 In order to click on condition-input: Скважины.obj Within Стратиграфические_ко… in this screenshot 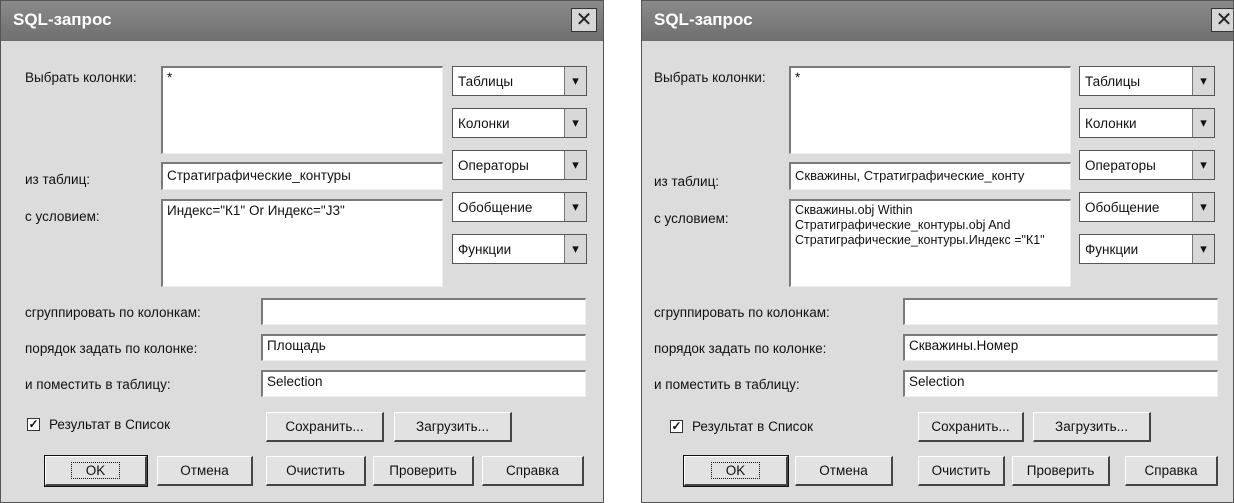, I will do `click(930, 243)`.